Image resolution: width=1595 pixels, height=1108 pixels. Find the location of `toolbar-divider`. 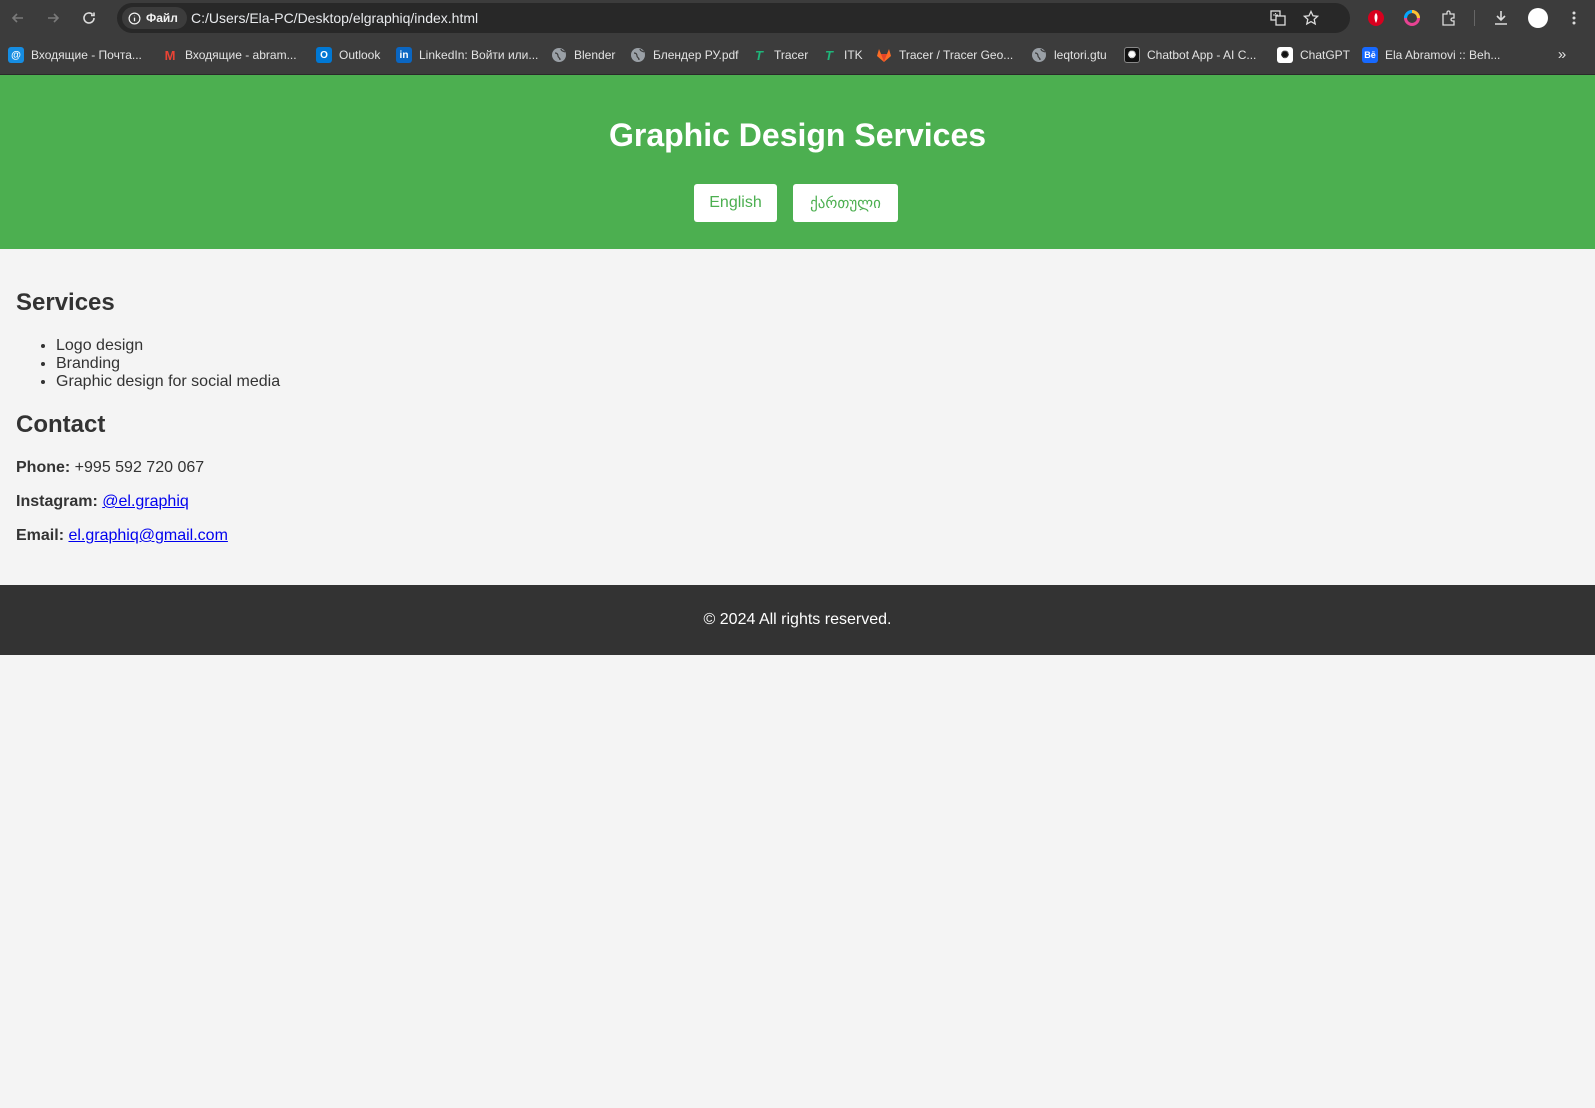

toolbar-divider is located at coordinates (1474, 18).